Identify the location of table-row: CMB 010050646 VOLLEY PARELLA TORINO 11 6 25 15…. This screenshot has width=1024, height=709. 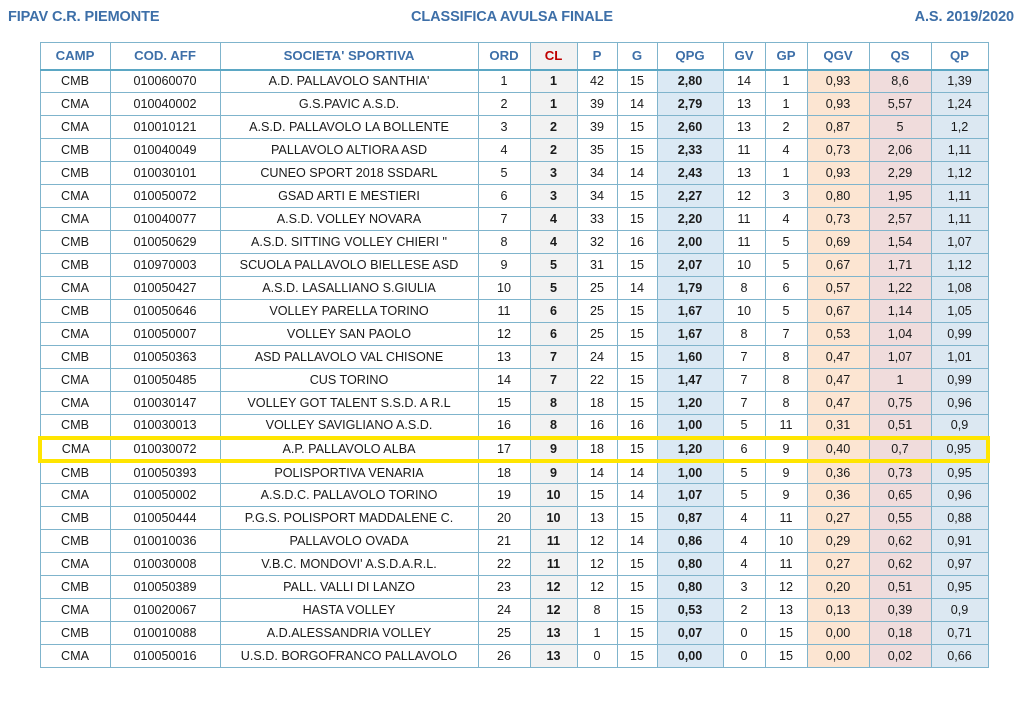
(514, 311).